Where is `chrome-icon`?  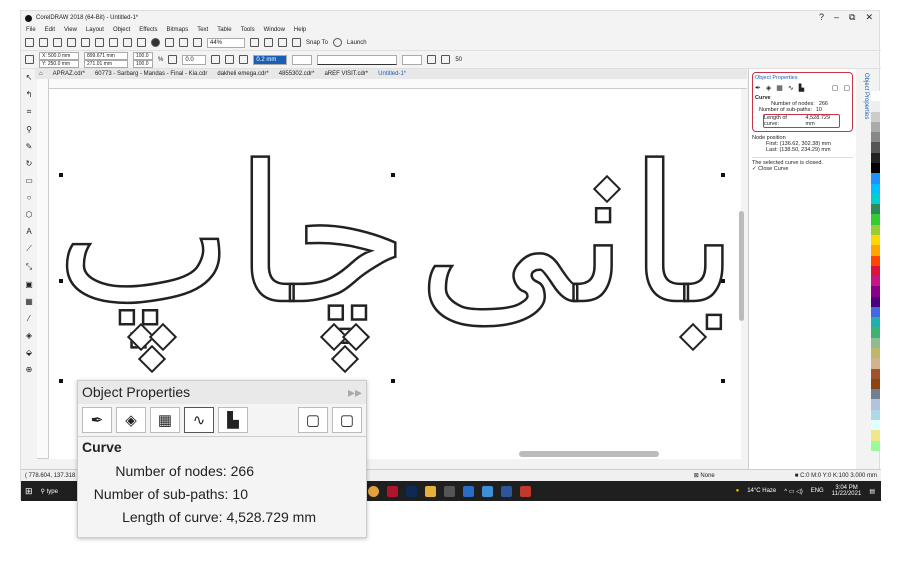
chrome-icon is located at coordinates (373, 491).